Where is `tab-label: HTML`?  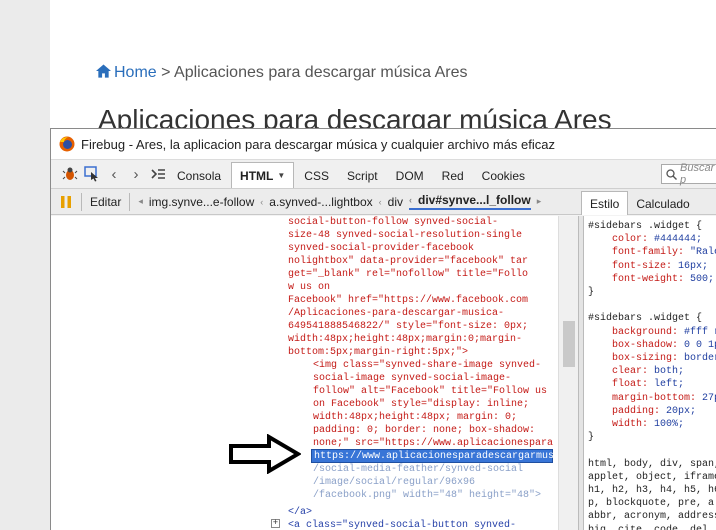
tab-label: HTML is located at coordinates (257, 175).